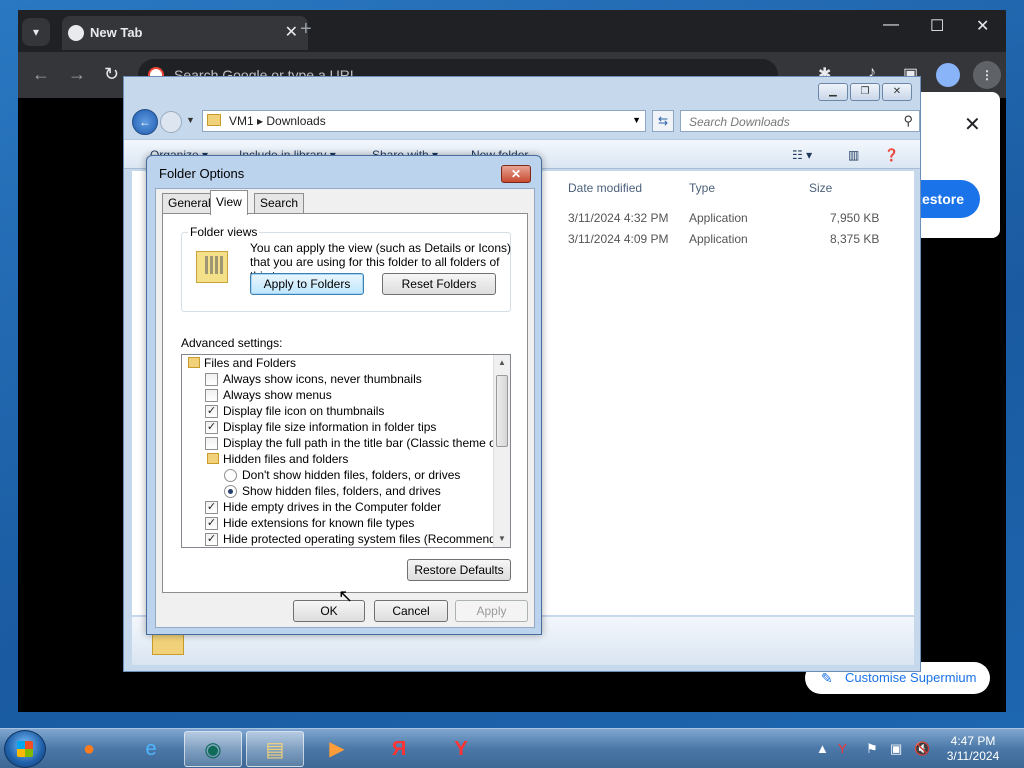 The image size is (1024, 768). Describe the element at coordinates (232, 343) in the screenshot. I see `advanced-settings-label: Advanced settings:` at that location.